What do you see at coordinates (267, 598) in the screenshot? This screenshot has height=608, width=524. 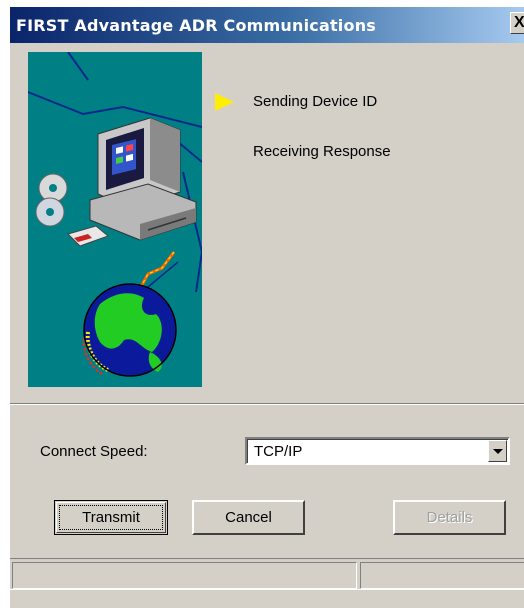 I see `window-bottom-edge` at bounding box center [267, 598].